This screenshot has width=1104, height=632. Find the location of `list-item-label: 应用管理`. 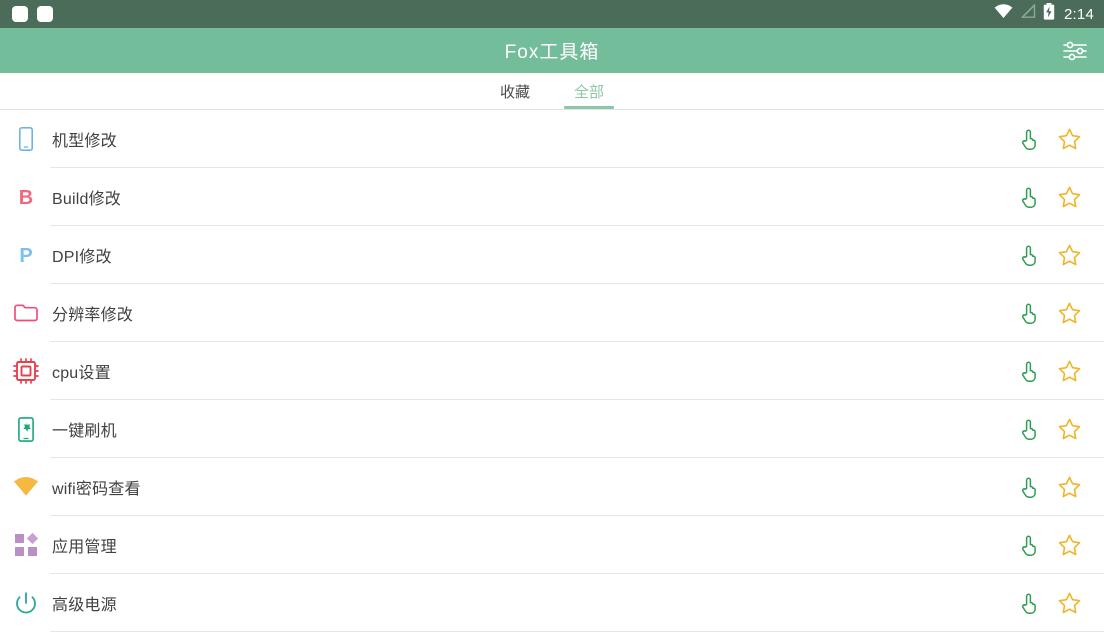

list-item-label: 应用管理 is located at coordinates (84, 547).